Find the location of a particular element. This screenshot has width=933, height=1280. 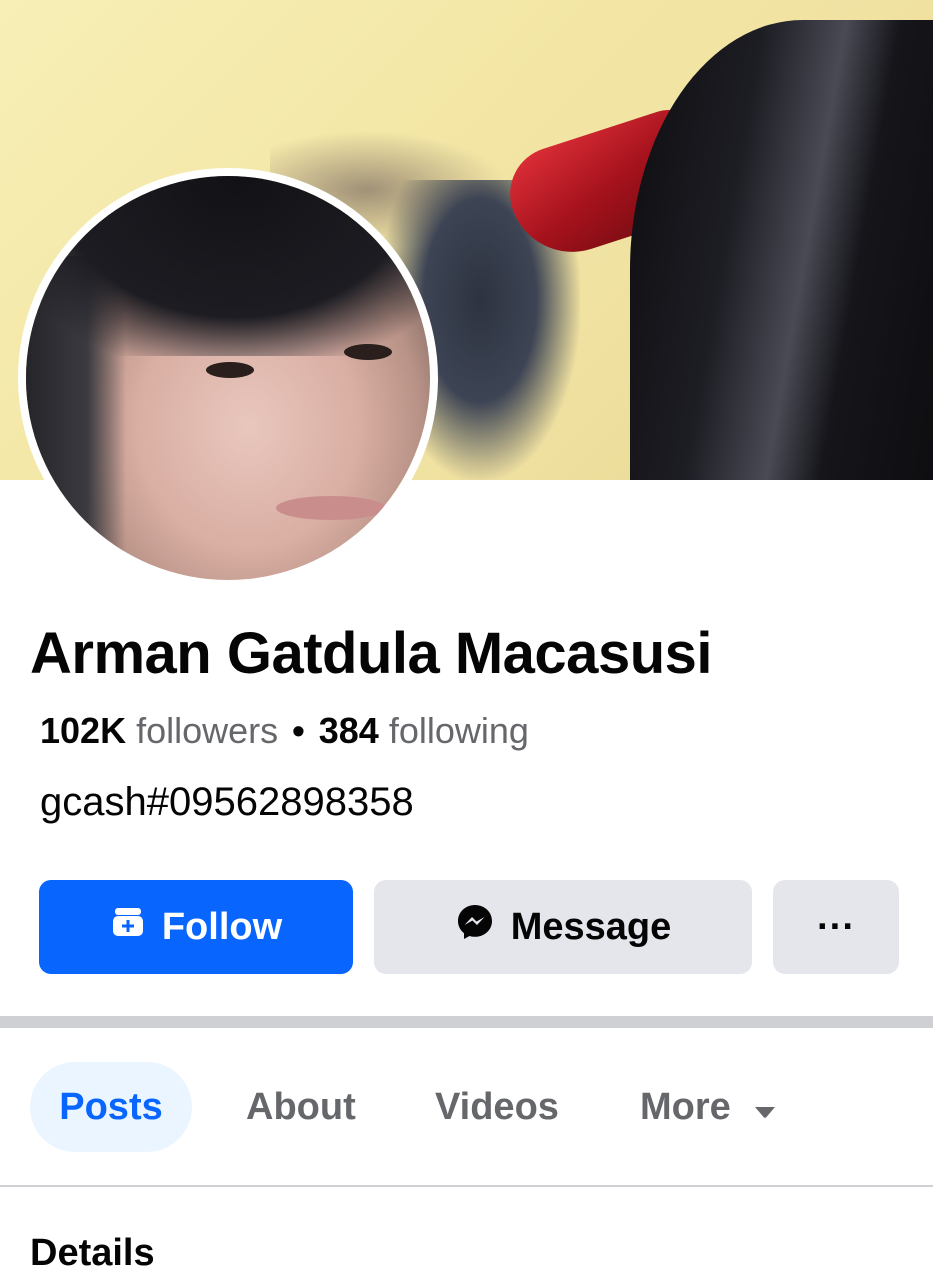

following-link: 384 following is located at coordinates (424, 730).